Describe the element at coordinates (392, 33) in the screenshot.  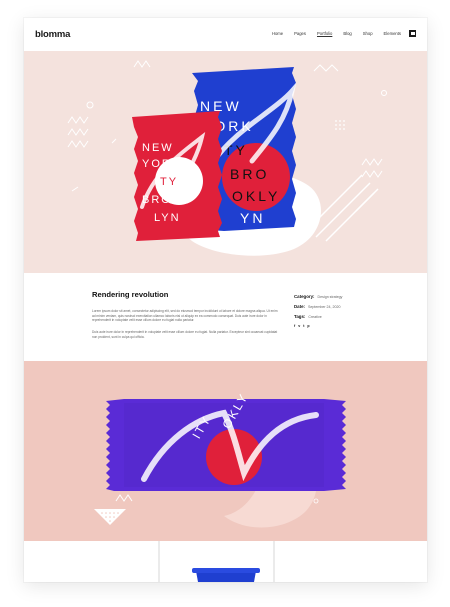
I see `nav-item-elements: Elements` at that location.